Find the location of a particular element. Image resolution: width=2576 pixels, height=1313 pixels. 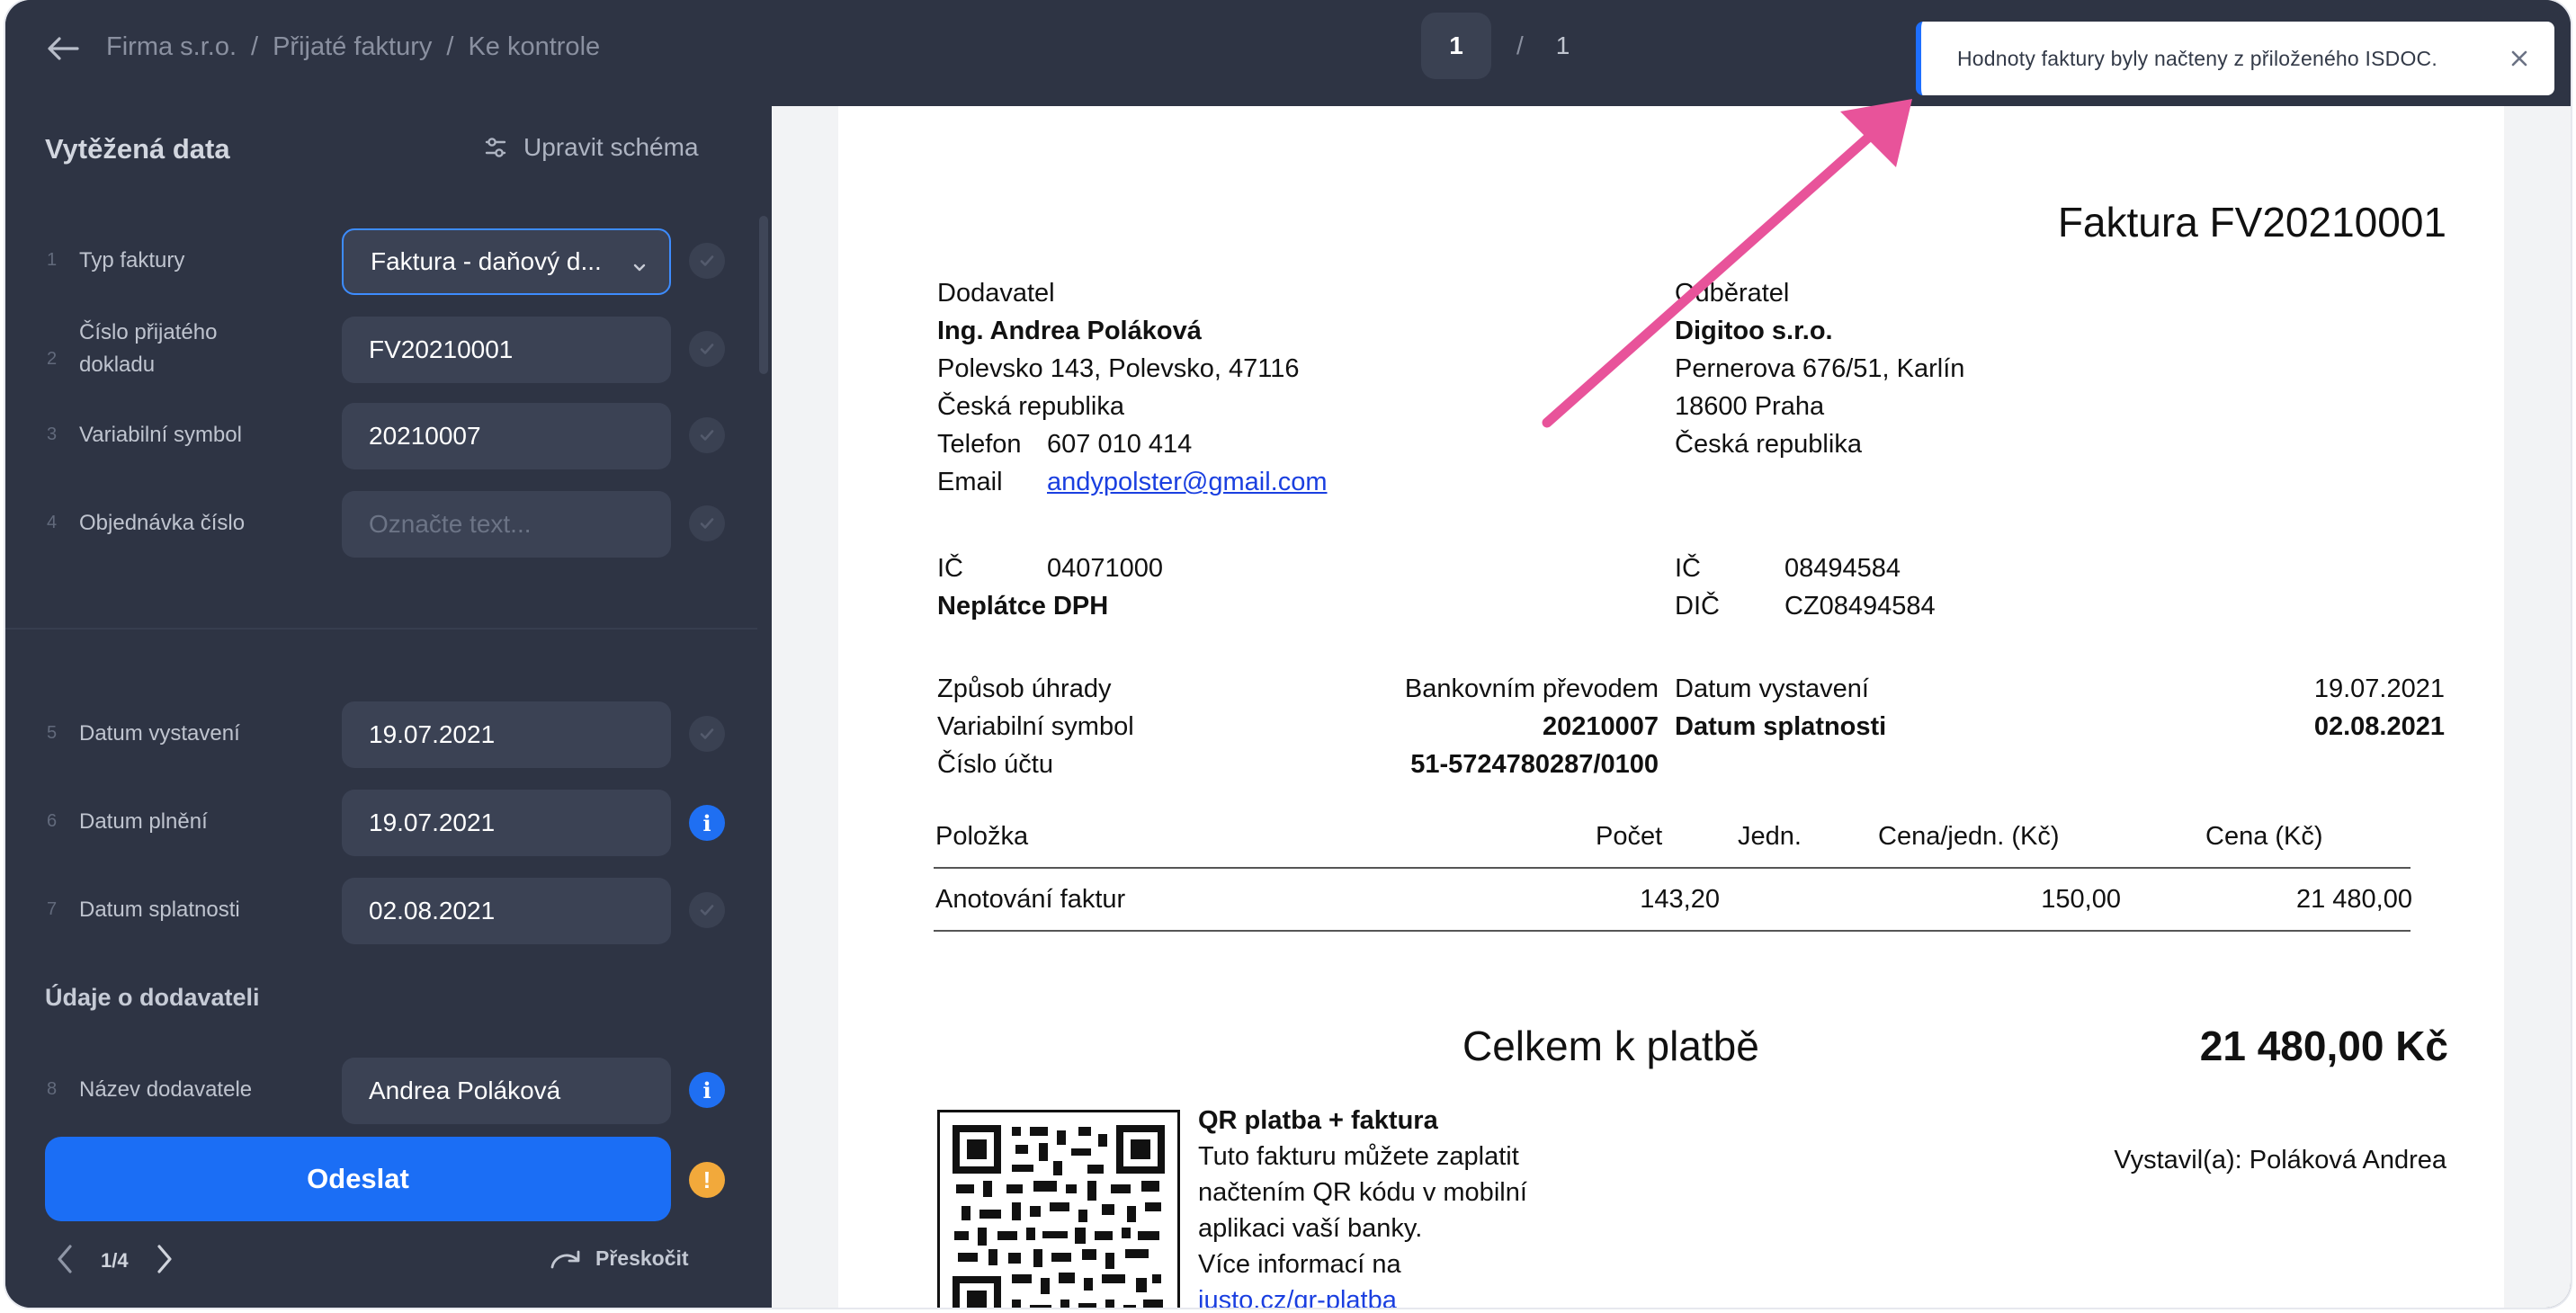

payment-method-label: Způsob úhrady is located at coordinates (1024, 688).